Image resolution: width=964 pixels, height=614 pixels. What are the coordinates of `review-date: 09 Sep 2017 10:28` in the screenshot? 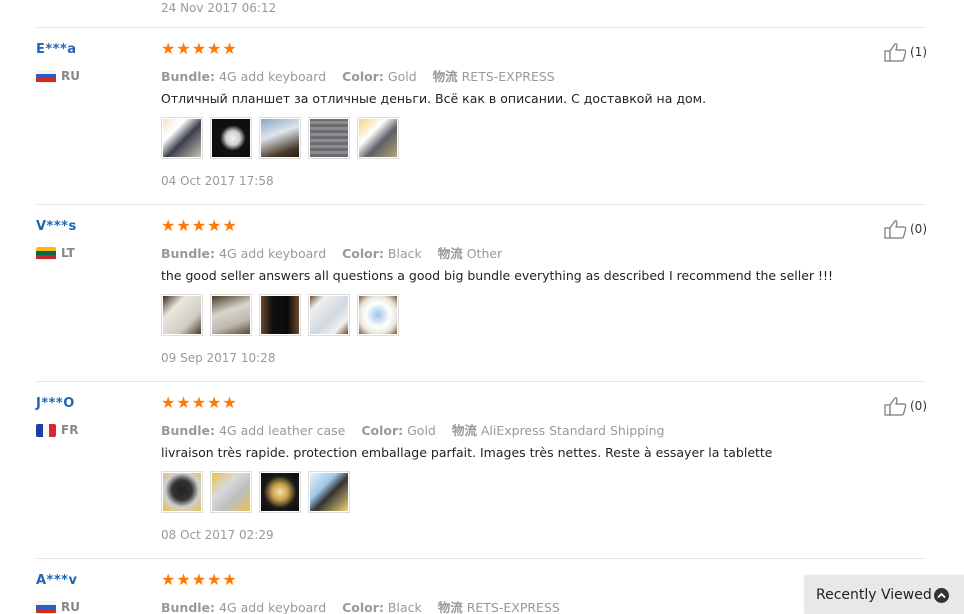 It's located at (218, 358).